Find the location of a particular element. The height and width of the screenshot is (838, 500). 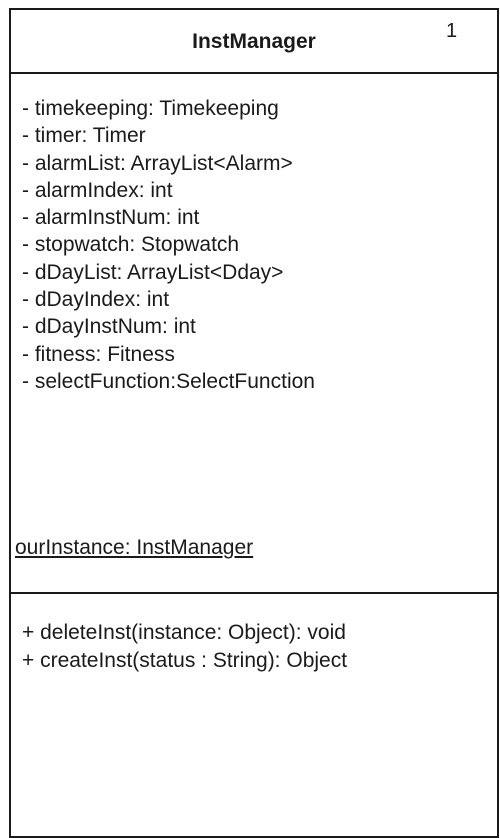

attribute-item: - alarmInstNum: int is located at coordinates (111, 218).